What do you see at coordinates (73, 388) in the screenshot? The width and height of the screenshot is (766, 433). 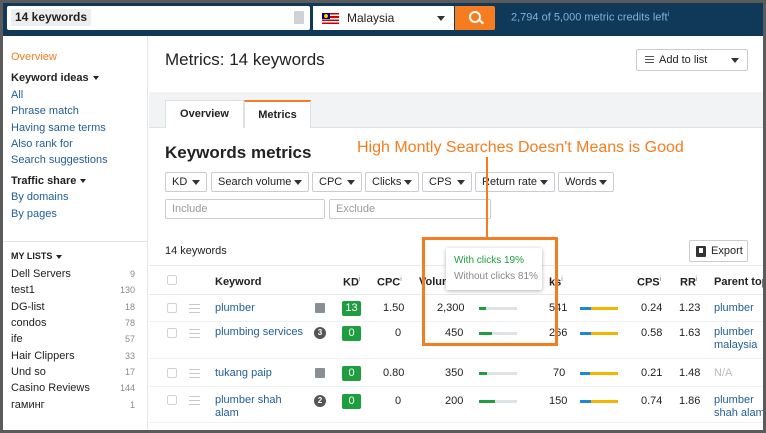 I see `list-item: Casino Reviews 144` at bounding box center [73, 388].